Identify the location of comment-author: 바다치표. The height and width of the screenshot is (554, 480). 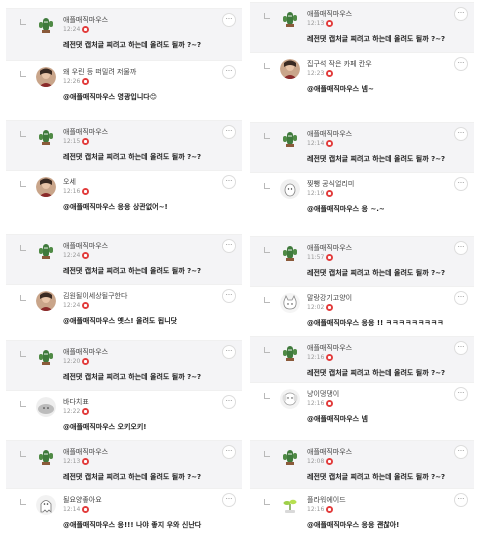
(76, 402).